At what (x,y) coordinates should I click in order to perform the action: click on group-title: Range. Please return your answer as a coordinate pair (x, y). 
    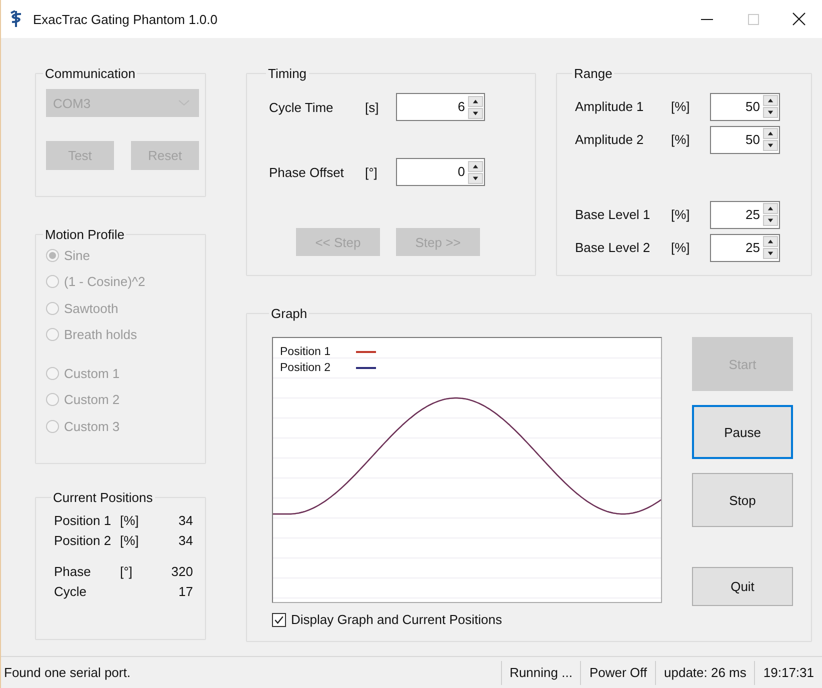
    Looking at the image, I should click on (593, 73).